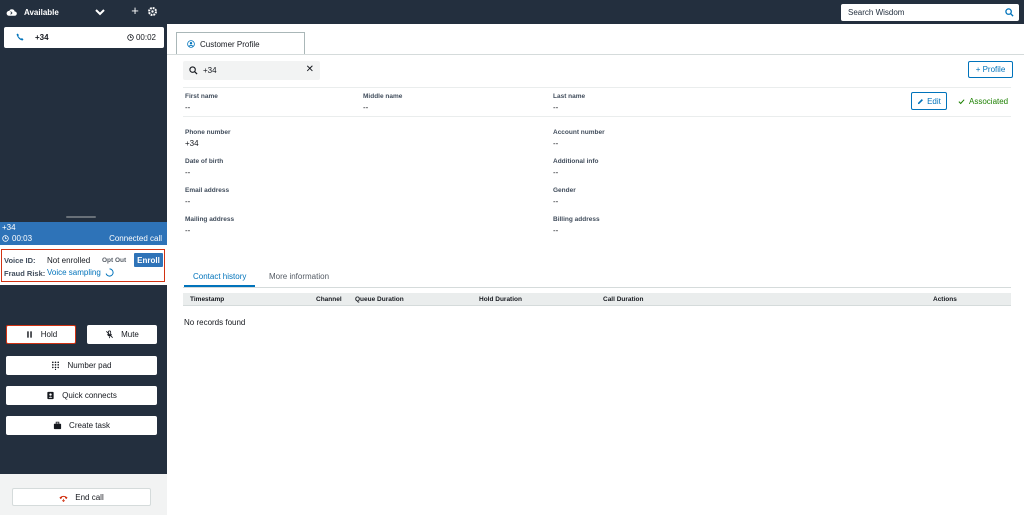  Describe the element at coordinates (145, 37) in the screenshot. I see `contact-tile-timer-value: 00:02` at that location.